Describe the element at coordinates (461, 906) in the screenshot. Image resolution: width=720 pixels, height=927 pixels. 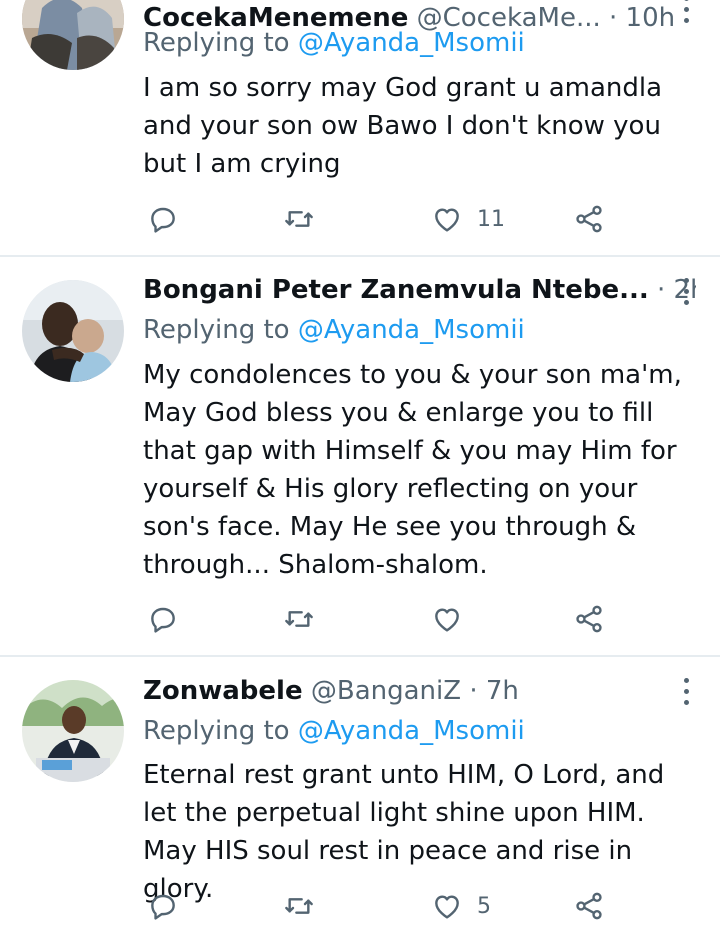
I see `like-button: 5` at that location.